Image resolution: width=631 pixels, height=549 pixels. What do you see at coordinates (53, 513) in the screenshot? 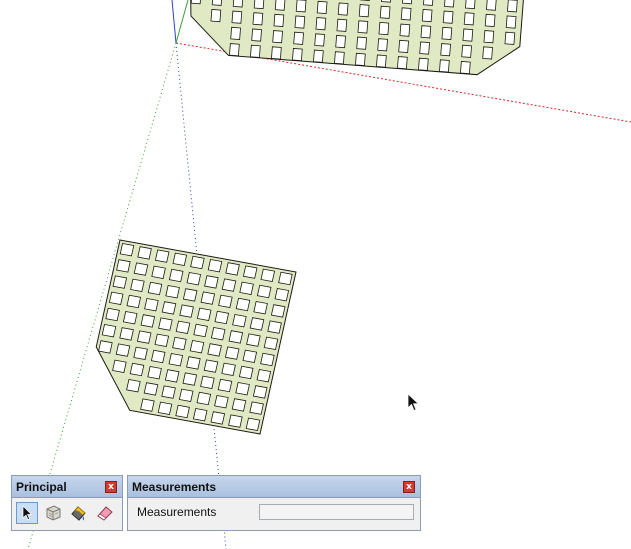
I see `make-component-button` at bounding box center [53, 513].